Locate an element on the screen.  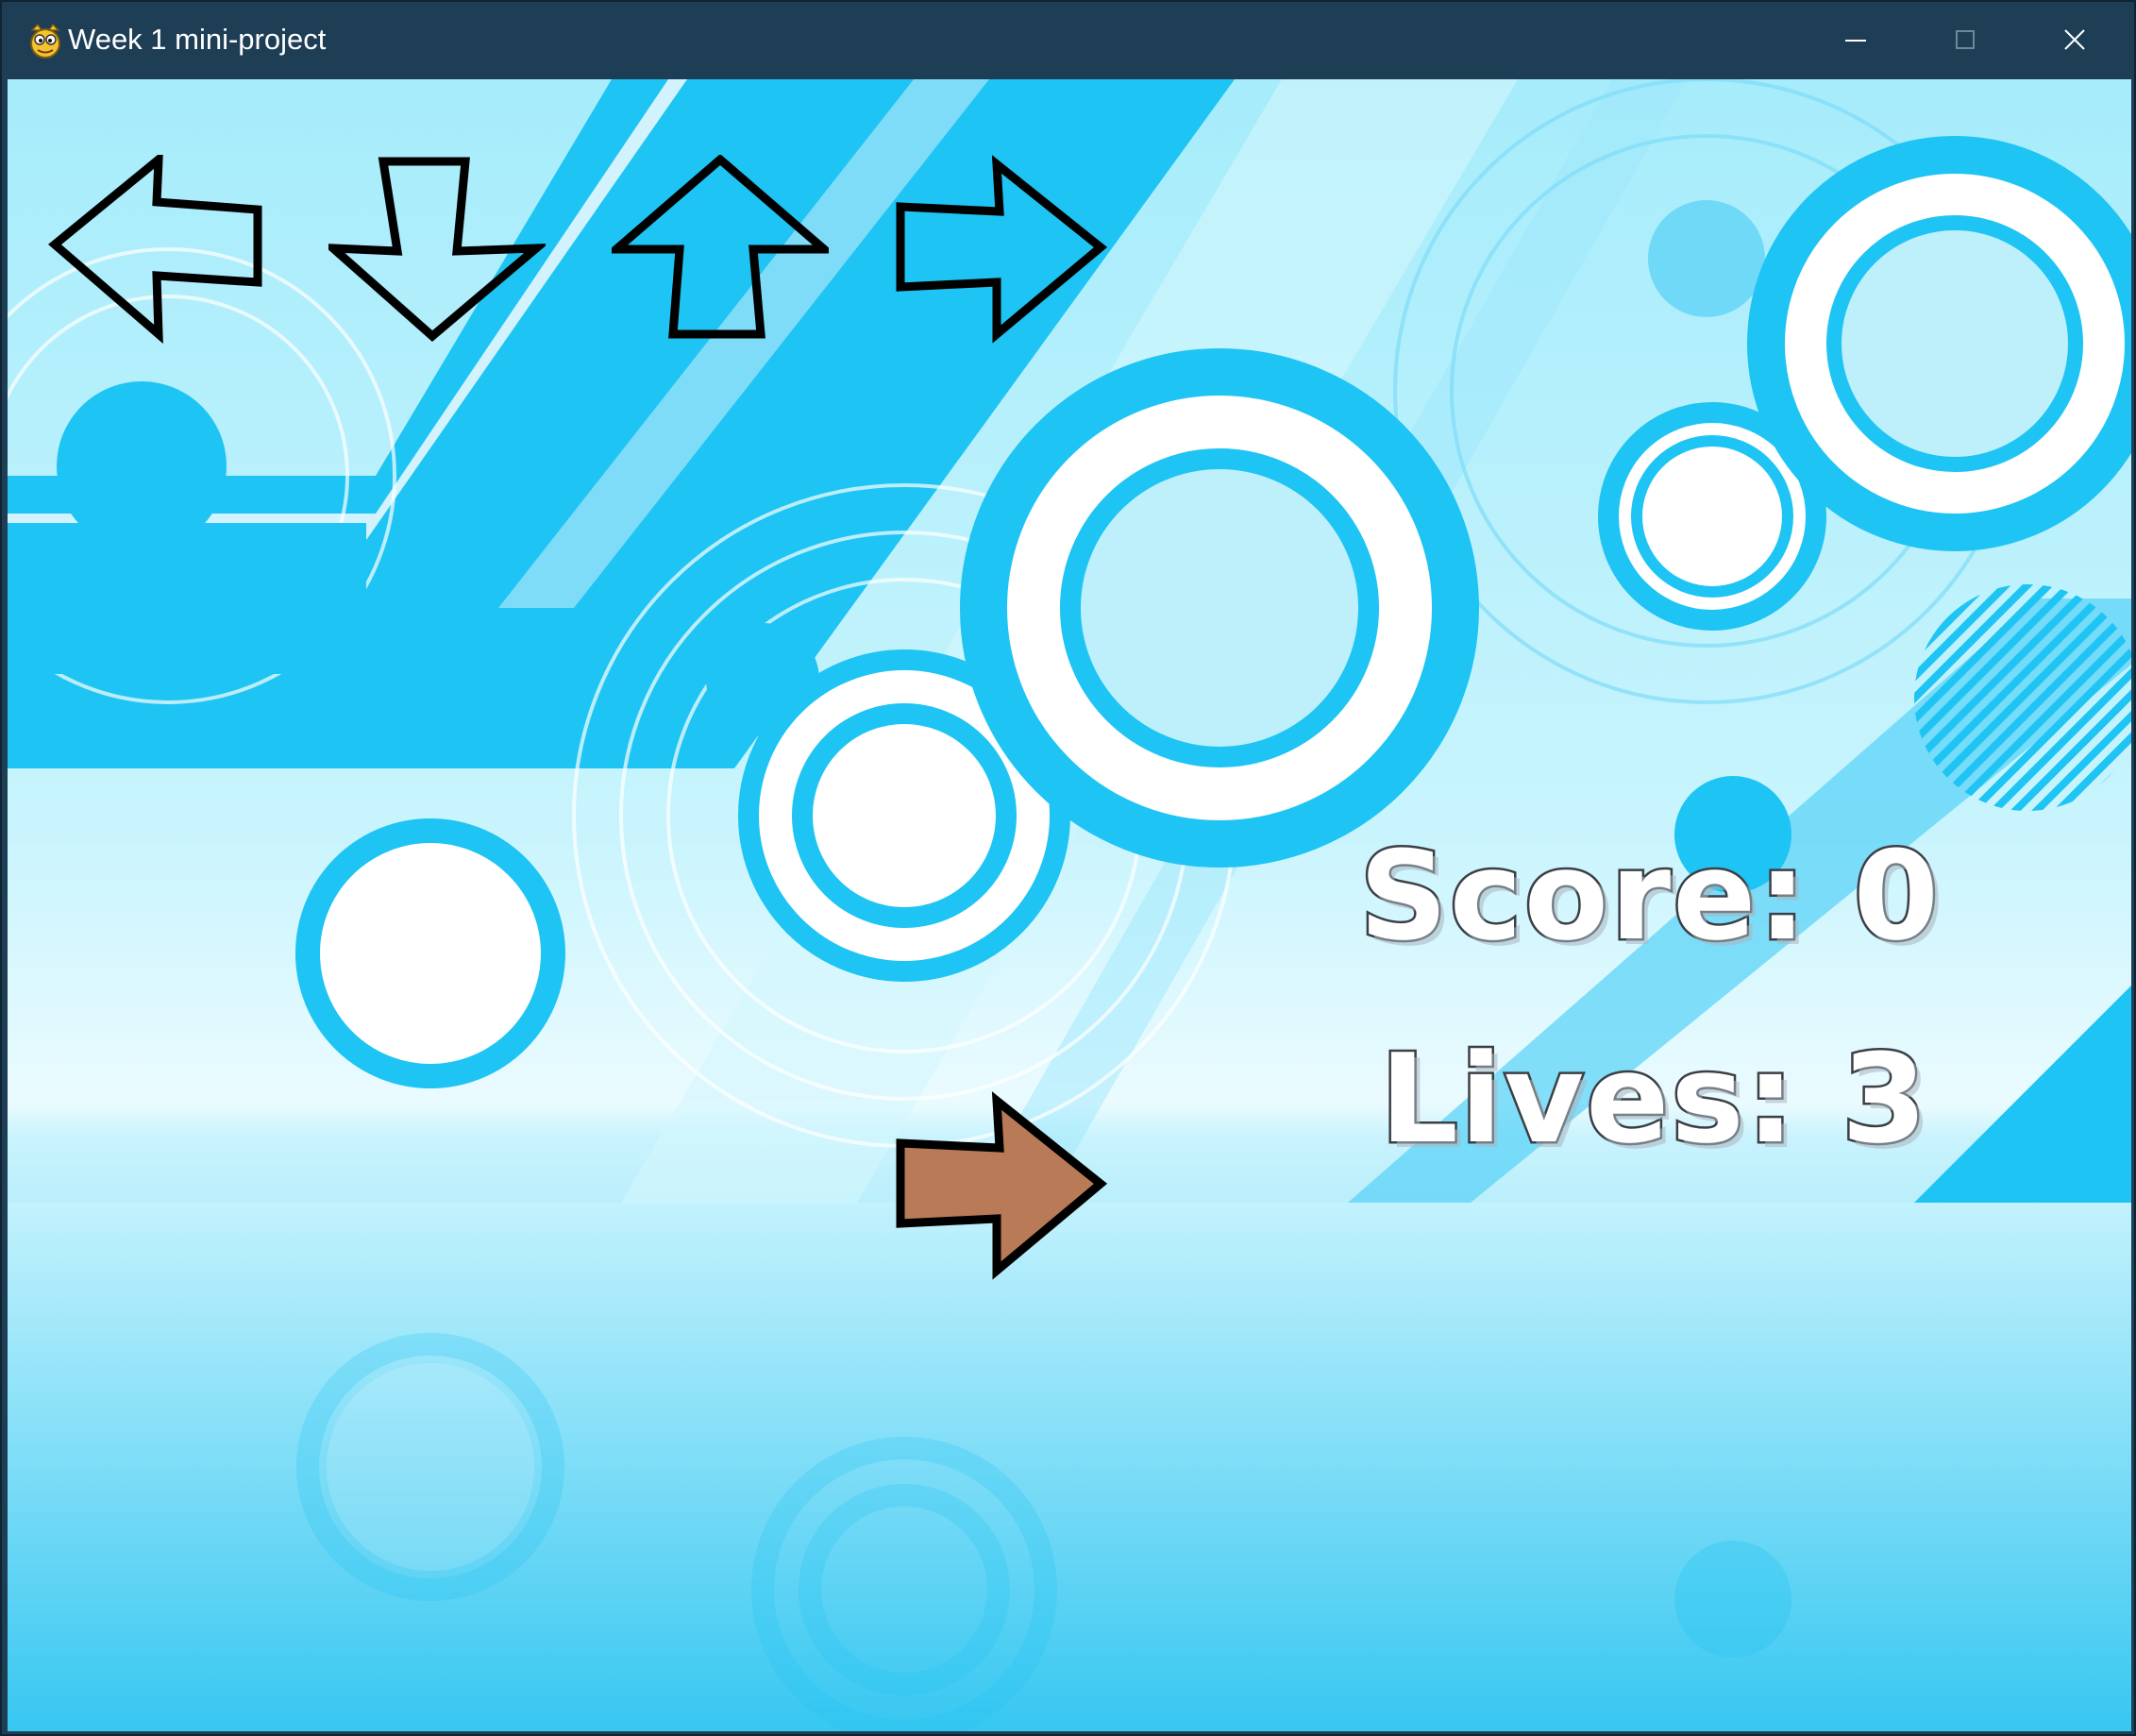
target-up-arrow is located at coordinates (720, 247).